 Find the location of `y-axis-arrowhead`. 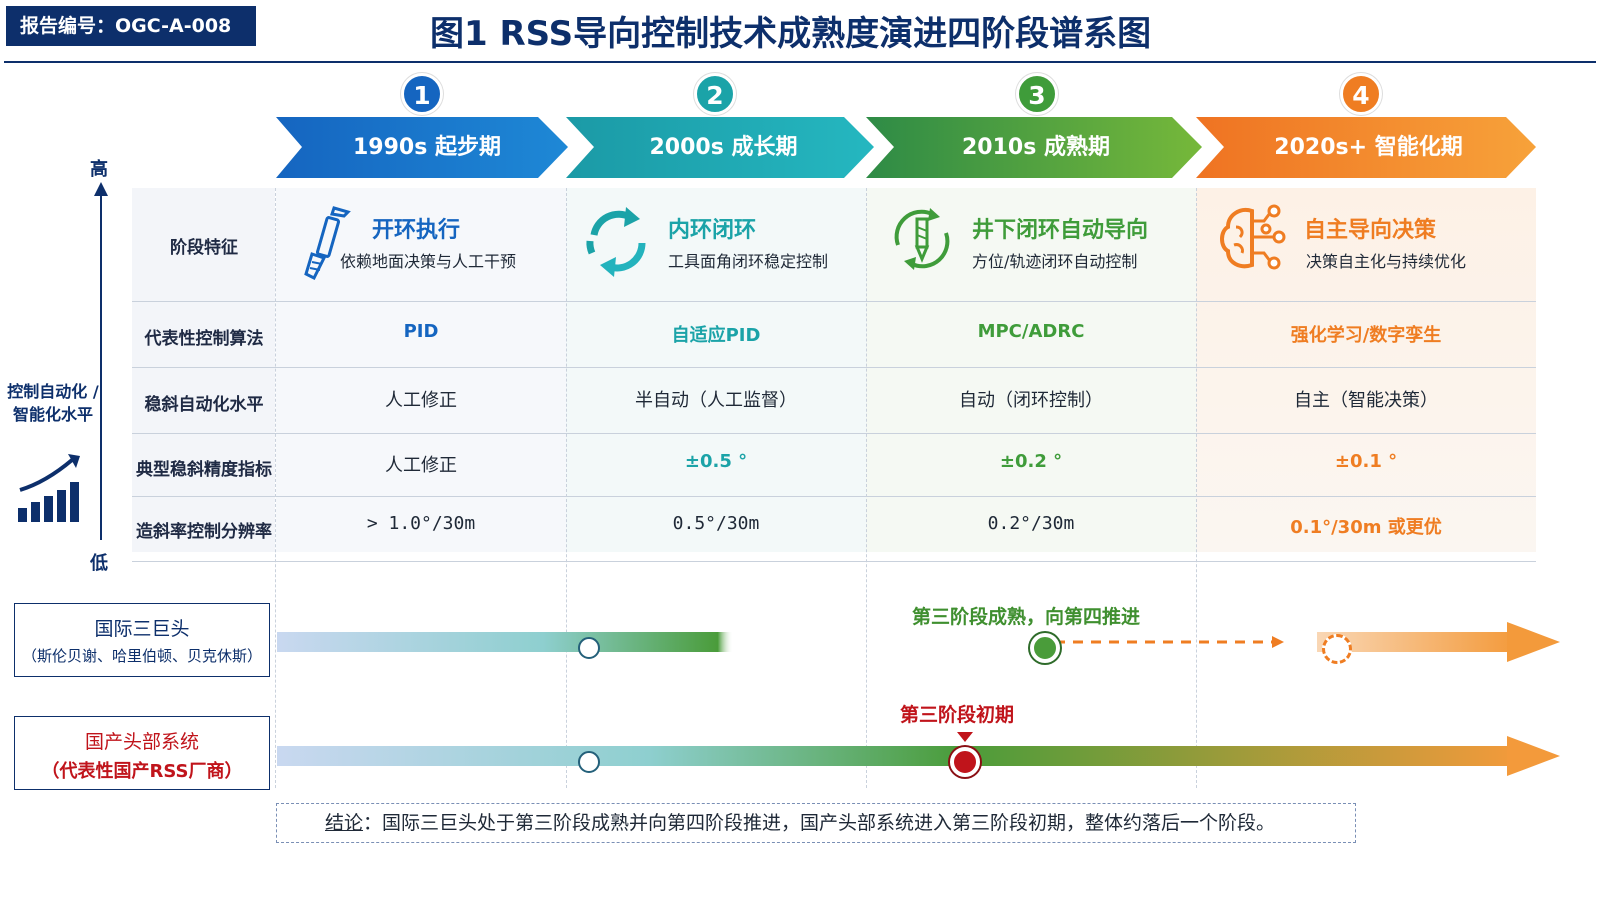

y-axis-arrowhead is located at coordinates (101, 189).